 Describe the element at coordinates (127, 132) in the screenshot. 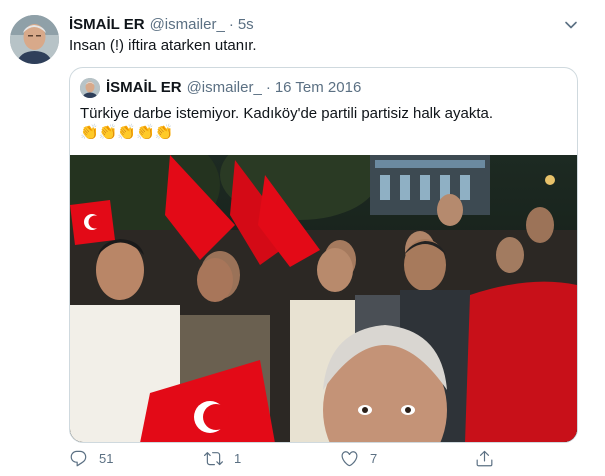

I see `clapping-hands-emoji: 👏👏👏👏👏` at that location.